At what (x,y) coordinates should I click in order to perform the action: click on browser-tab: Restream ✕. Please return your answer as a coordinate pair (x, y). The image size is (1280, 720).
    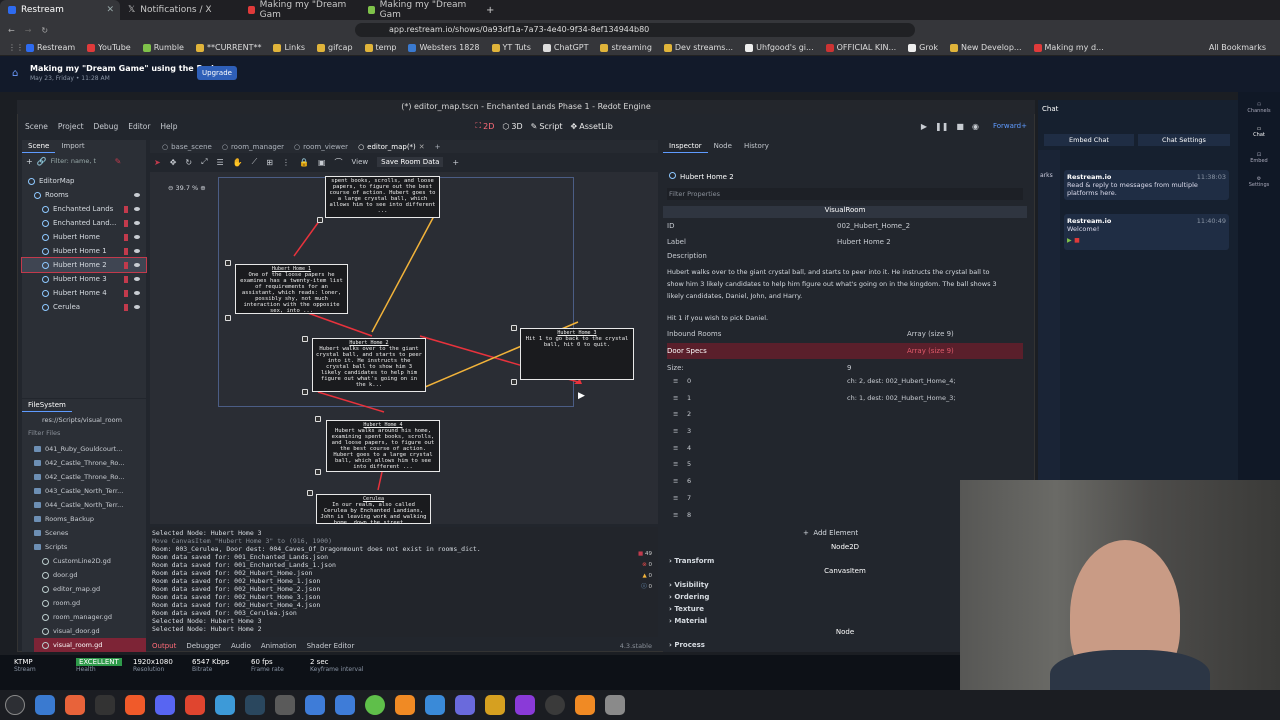
    Looking at the image, I should click on (60, 10).